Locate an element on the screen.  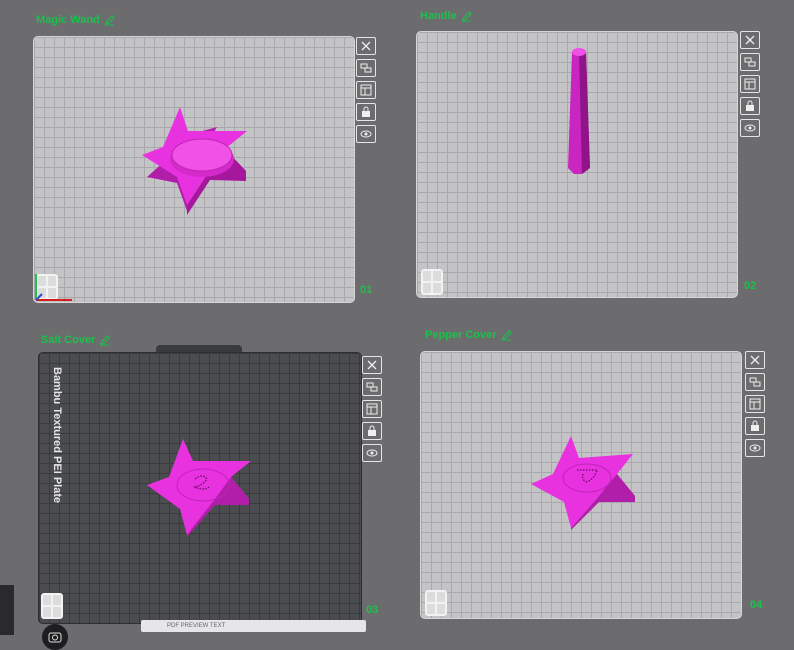
plate-title-3: Salt Cover is located at coordinates (76, 340).